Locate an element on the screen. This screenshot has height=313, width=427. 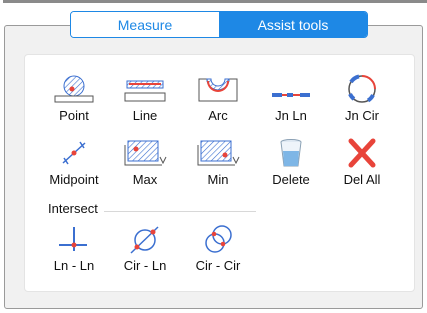
line-tool-button: Line is located at coordinates (145, 103).